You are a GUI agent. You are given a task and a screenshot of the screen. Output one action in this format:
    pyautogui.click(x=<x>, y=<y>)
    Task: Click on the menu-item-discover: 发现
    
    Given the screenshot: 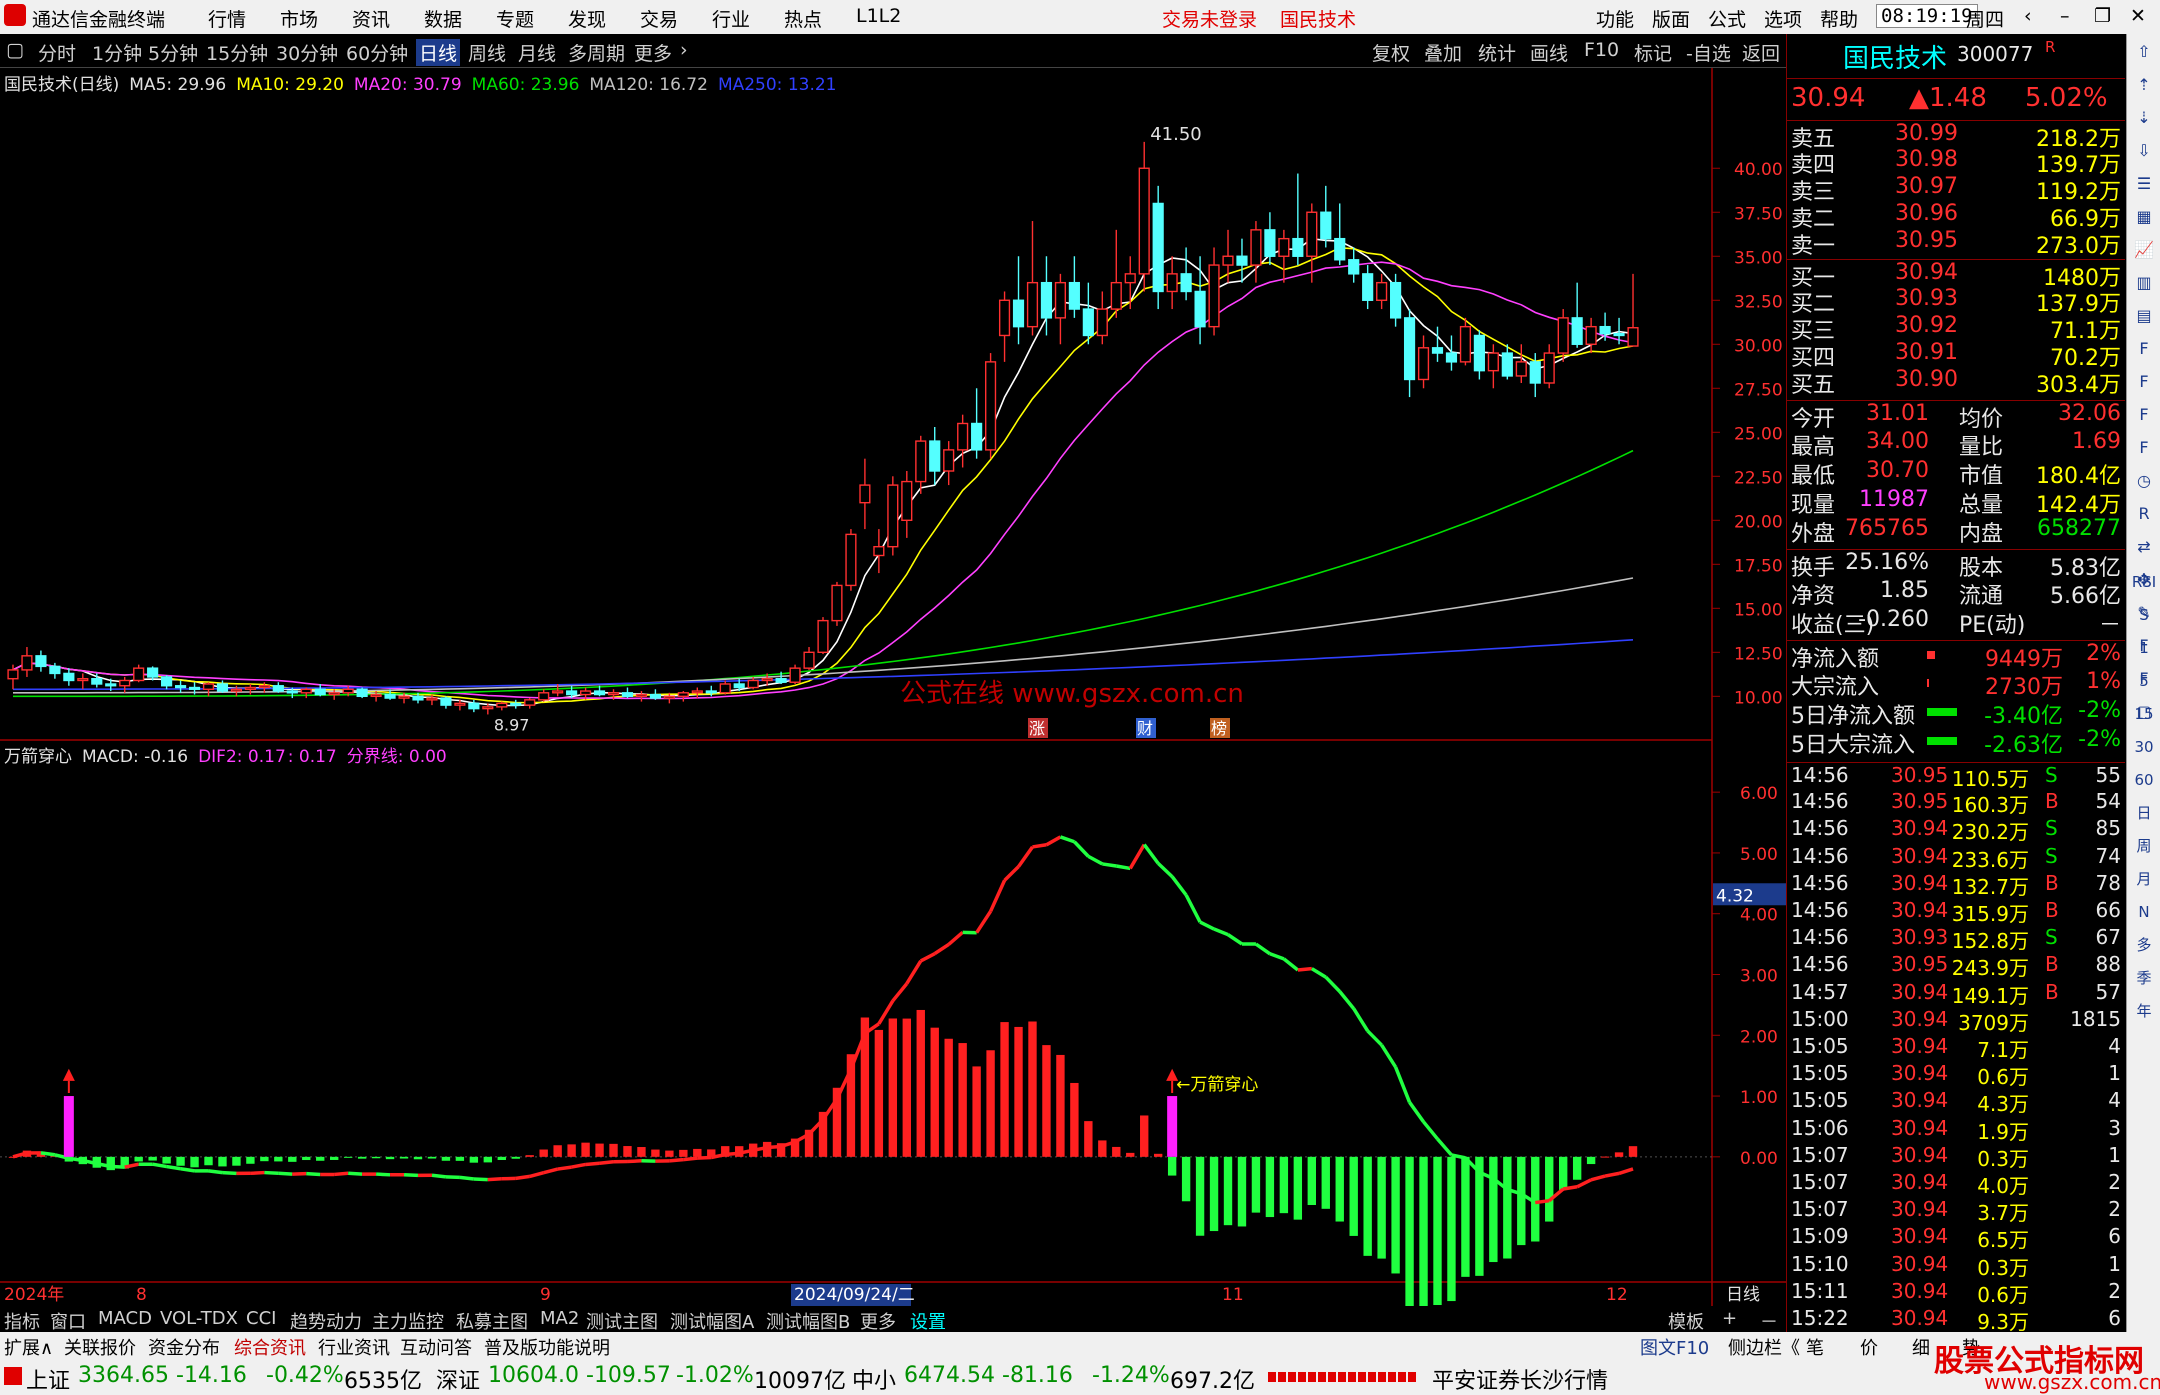 What is the action you would take?
    pyautogui.click(x=587, y=18)
    